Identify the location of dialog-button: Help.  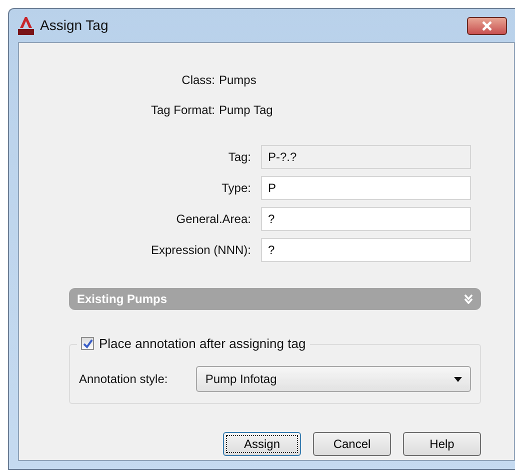
(442, 444).